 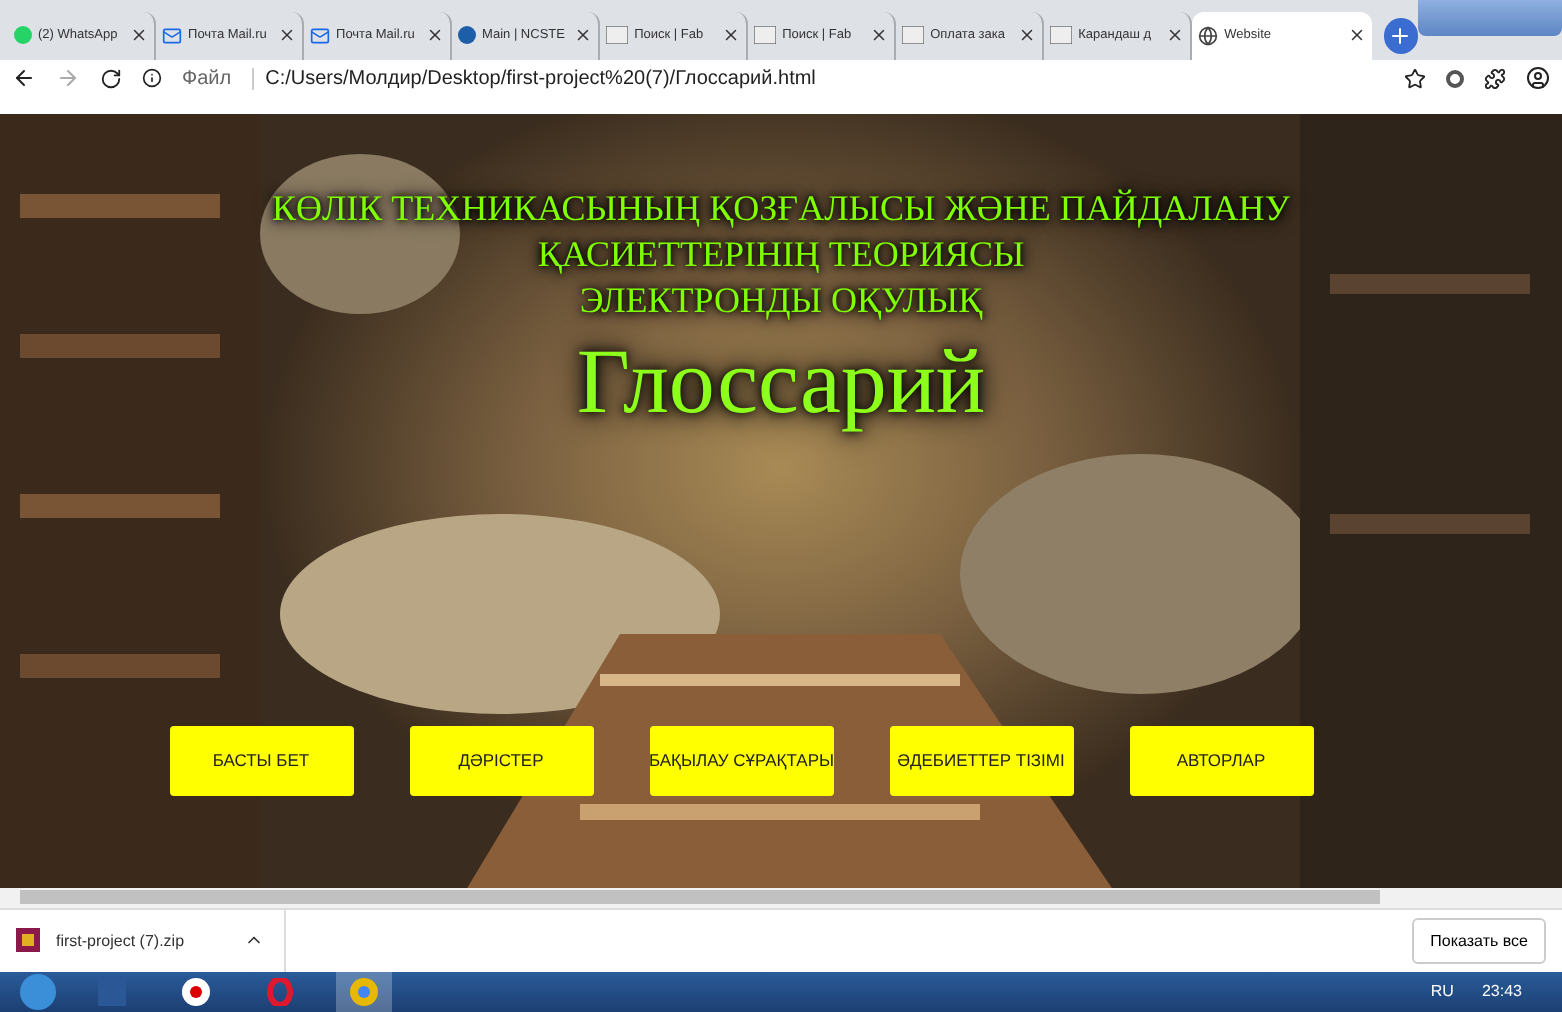 What do you see at coordinates (981, 760) in the screenshot?
I see `nav-button: ӘДЕБИЕТТЕР ТІЗІМІ` at bounding box center [981, 760].